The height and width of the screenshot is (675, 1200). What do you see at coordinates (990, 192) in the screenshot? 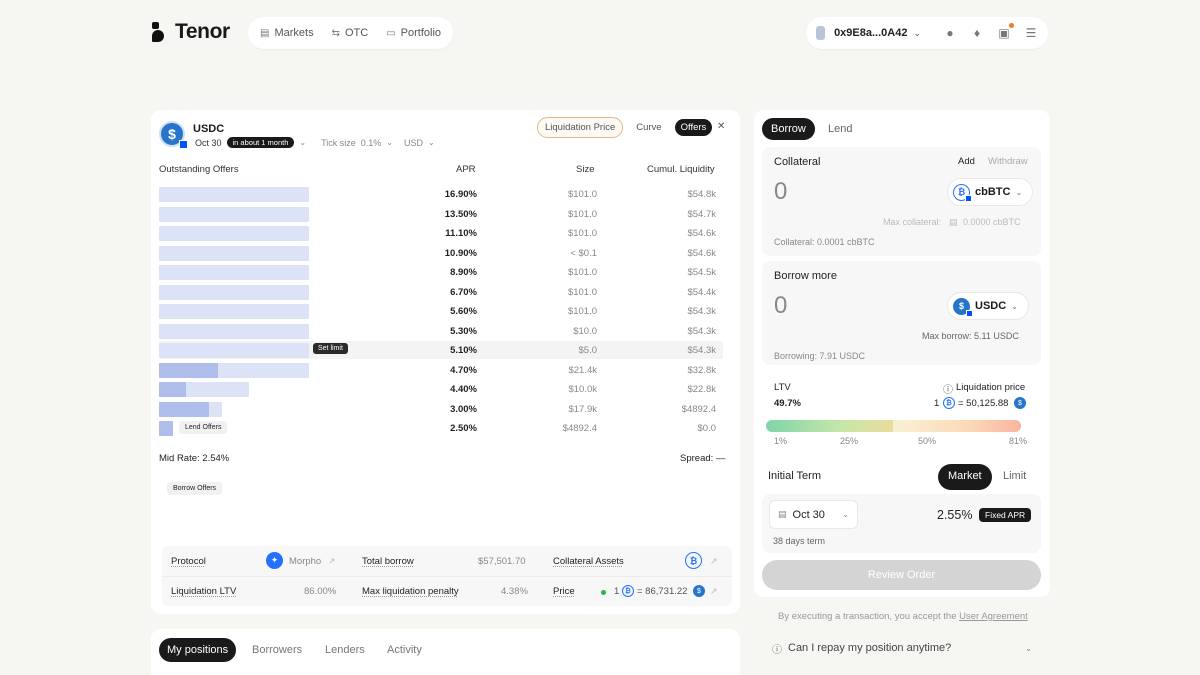
I see `collateral-token-select: ₿ cbBTC ⌄` at bounding box center [990, 192].